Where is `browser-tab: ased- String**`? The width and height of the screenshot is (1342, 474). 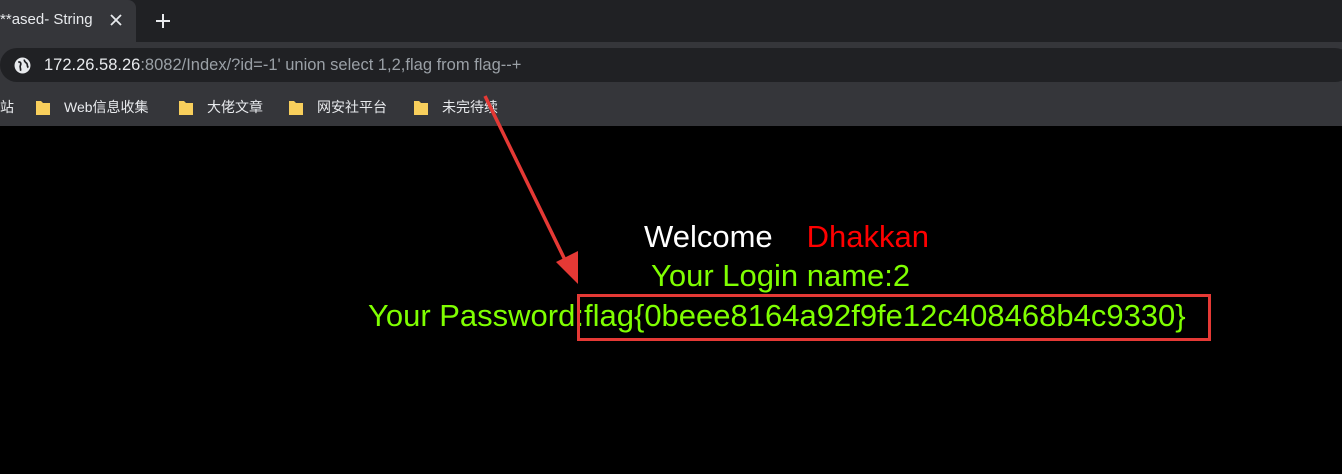 browser-tab: ased- String** is located at coordinates (68, 21).